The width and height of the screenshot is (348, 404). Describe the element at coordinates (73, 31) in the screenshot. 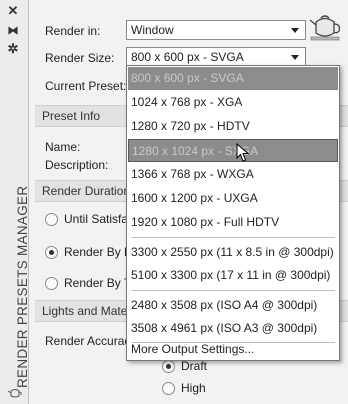

I see `render-in-label: Render in:` at that location.